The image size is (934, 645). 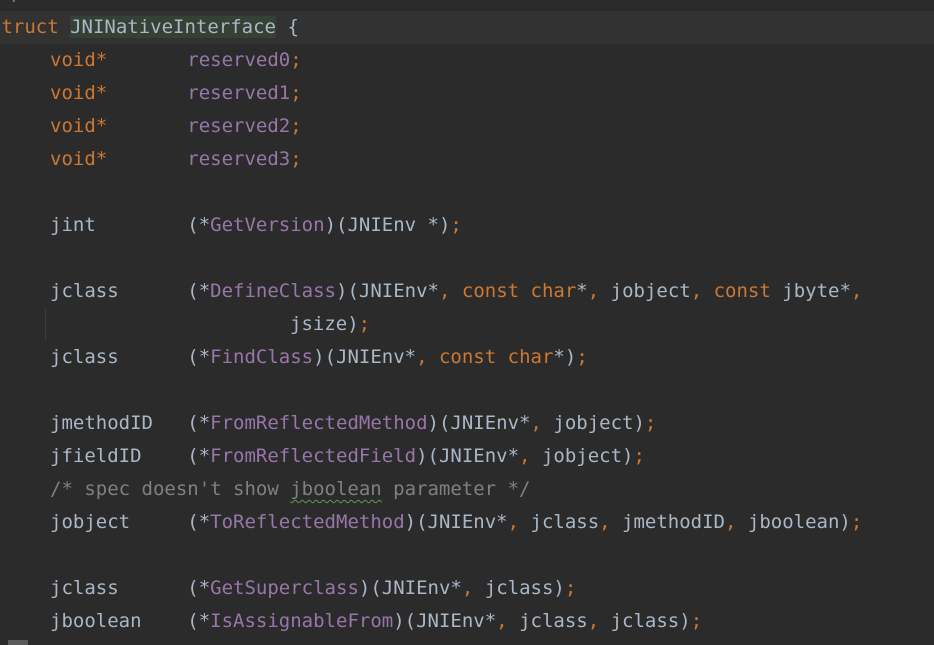 I want to click on code-line-reserved2: void* reserved2;, so click(x=176, y=126).